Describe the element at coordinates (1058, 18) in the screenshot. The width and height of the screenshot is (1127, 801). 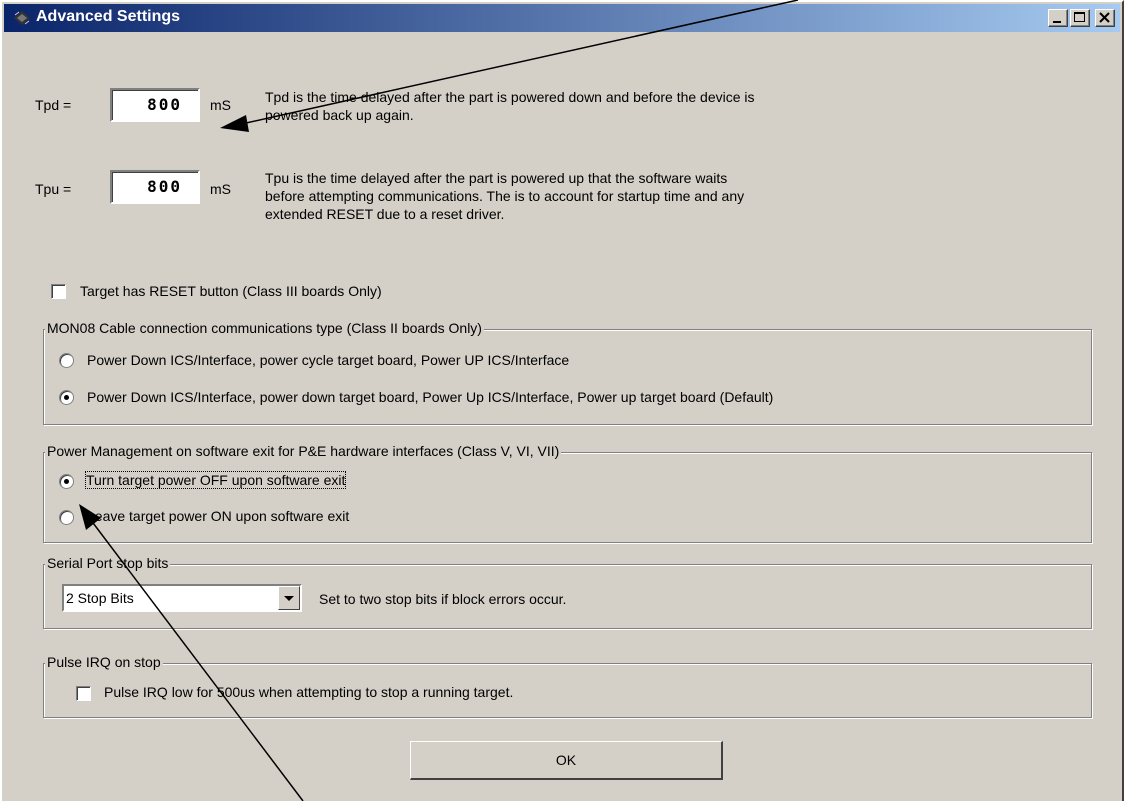
I see `minimize-button` at that location.